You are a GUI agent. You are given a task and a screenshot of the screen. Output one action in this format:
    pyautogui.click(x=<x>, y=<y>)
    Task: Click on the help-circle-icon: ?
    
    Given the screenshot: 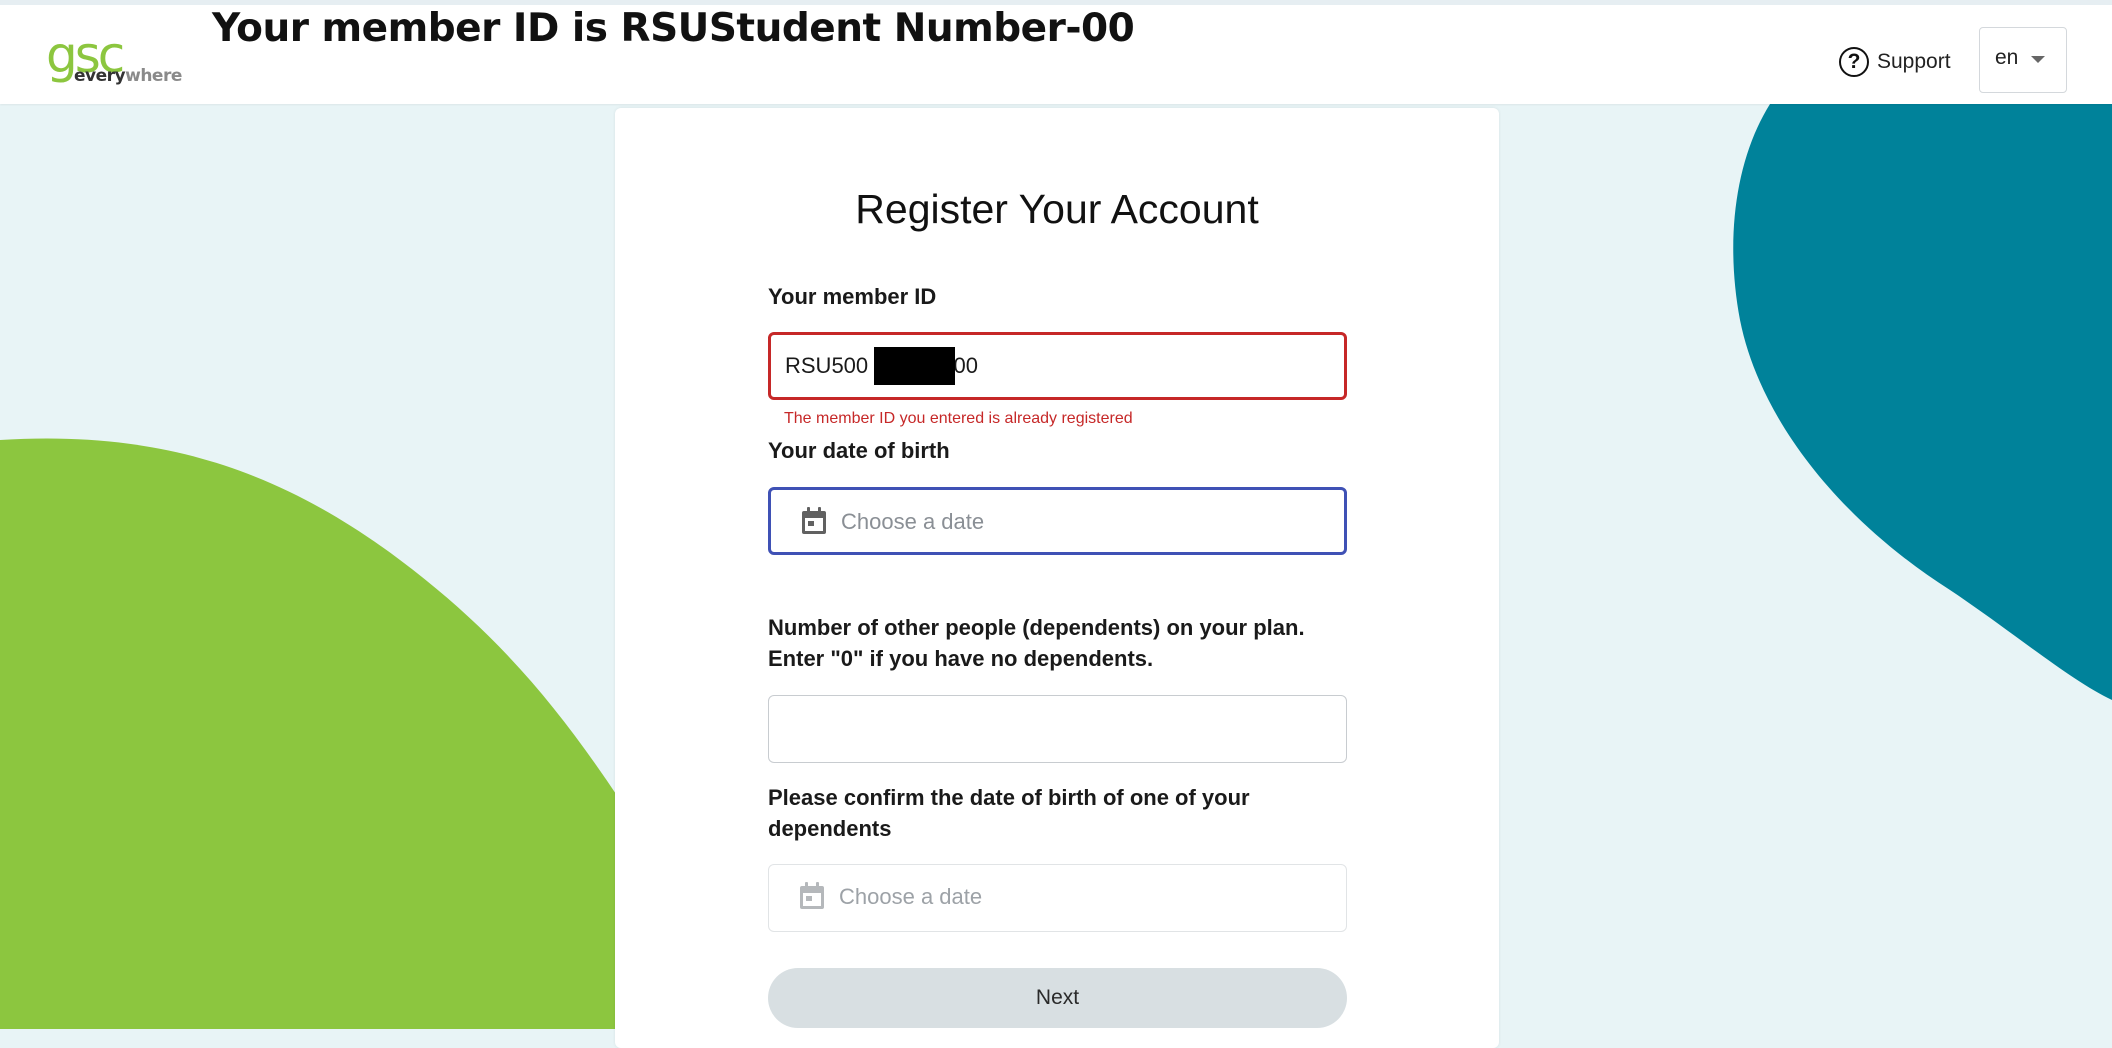 What is the action you would take?
    pyautogui.click(x=1854, y=62)
    